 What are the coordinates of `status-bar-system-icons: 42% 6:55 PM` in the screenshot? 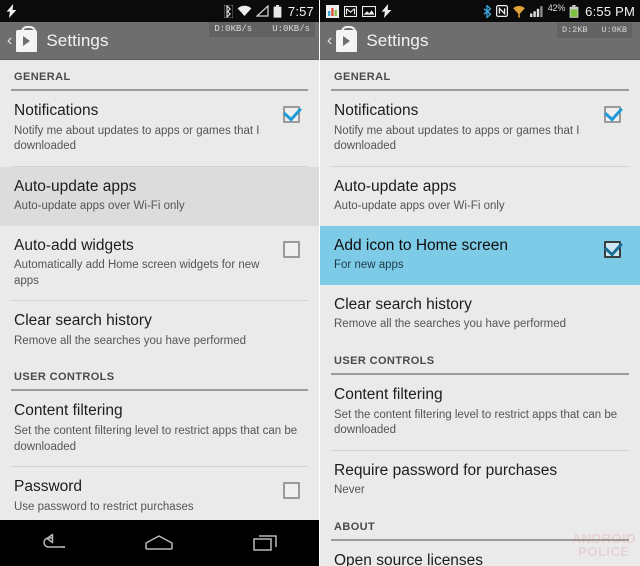 It's located at (559, 11).